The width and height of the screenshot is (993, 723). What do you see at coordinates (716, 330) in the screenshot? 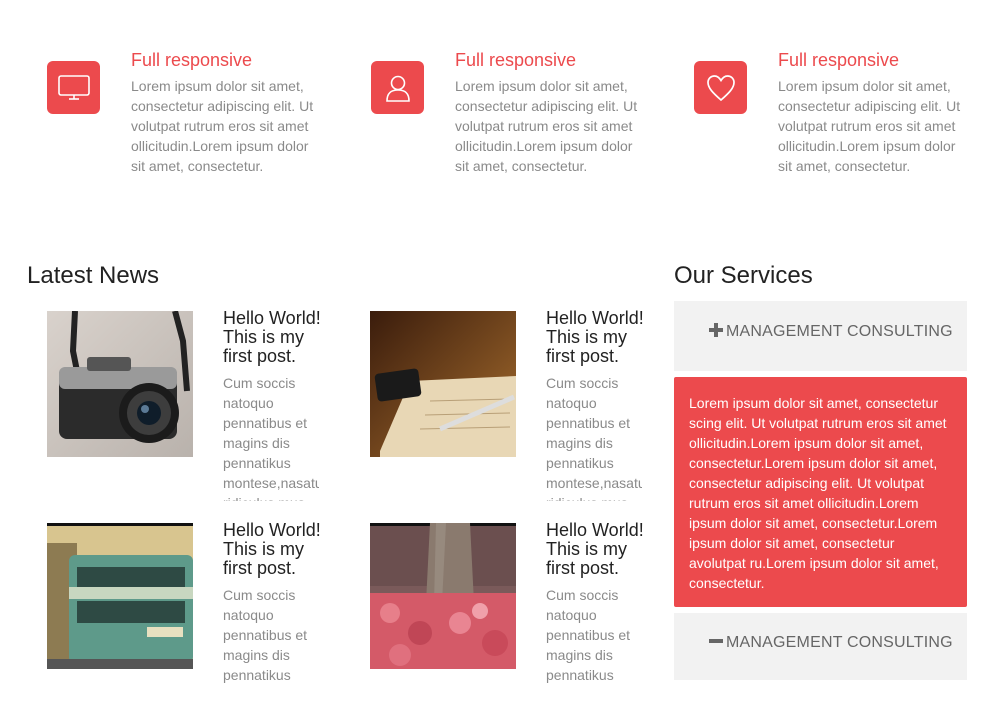
I see `plus-icon` at bounding box center [716, 330].